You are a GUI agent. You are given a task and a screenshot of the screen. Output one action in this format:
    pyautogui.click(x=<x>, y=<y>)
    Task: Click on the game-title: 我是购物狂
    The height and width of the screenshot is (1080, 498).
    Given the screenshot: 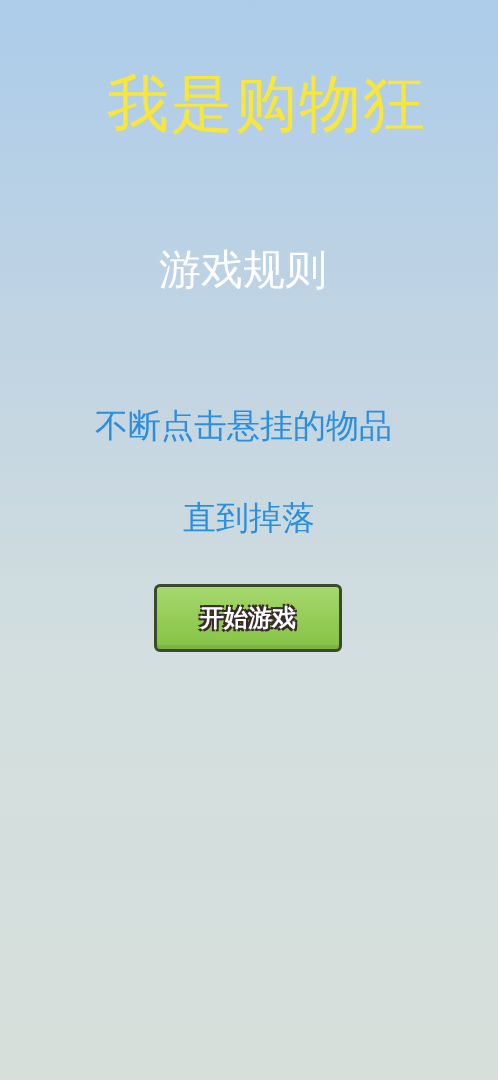 What is the action you would take?
    pyautogui.click(x=267, y=104)
    